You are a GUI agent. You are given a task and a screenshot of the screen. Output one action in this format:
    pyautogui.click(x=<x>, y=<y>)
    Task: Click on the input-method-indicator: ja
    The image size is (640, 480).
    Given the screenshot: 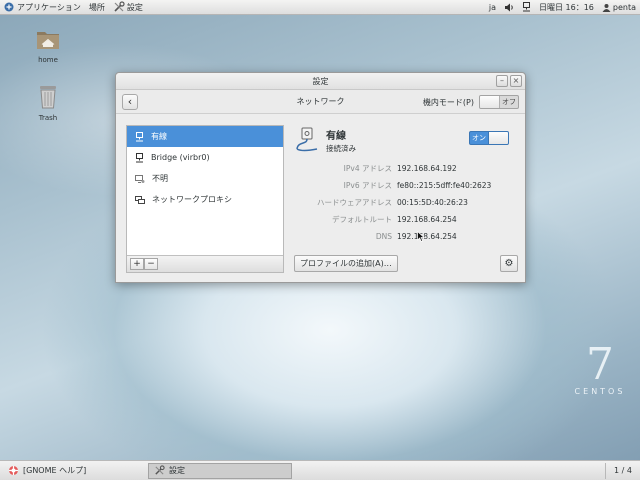 What is the action you would take?
    pyautogui.click(x=492, y=7)
    